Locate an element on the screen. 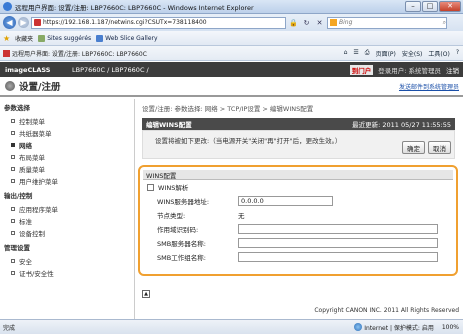  sites-icon is located at coordinates (42, 38).